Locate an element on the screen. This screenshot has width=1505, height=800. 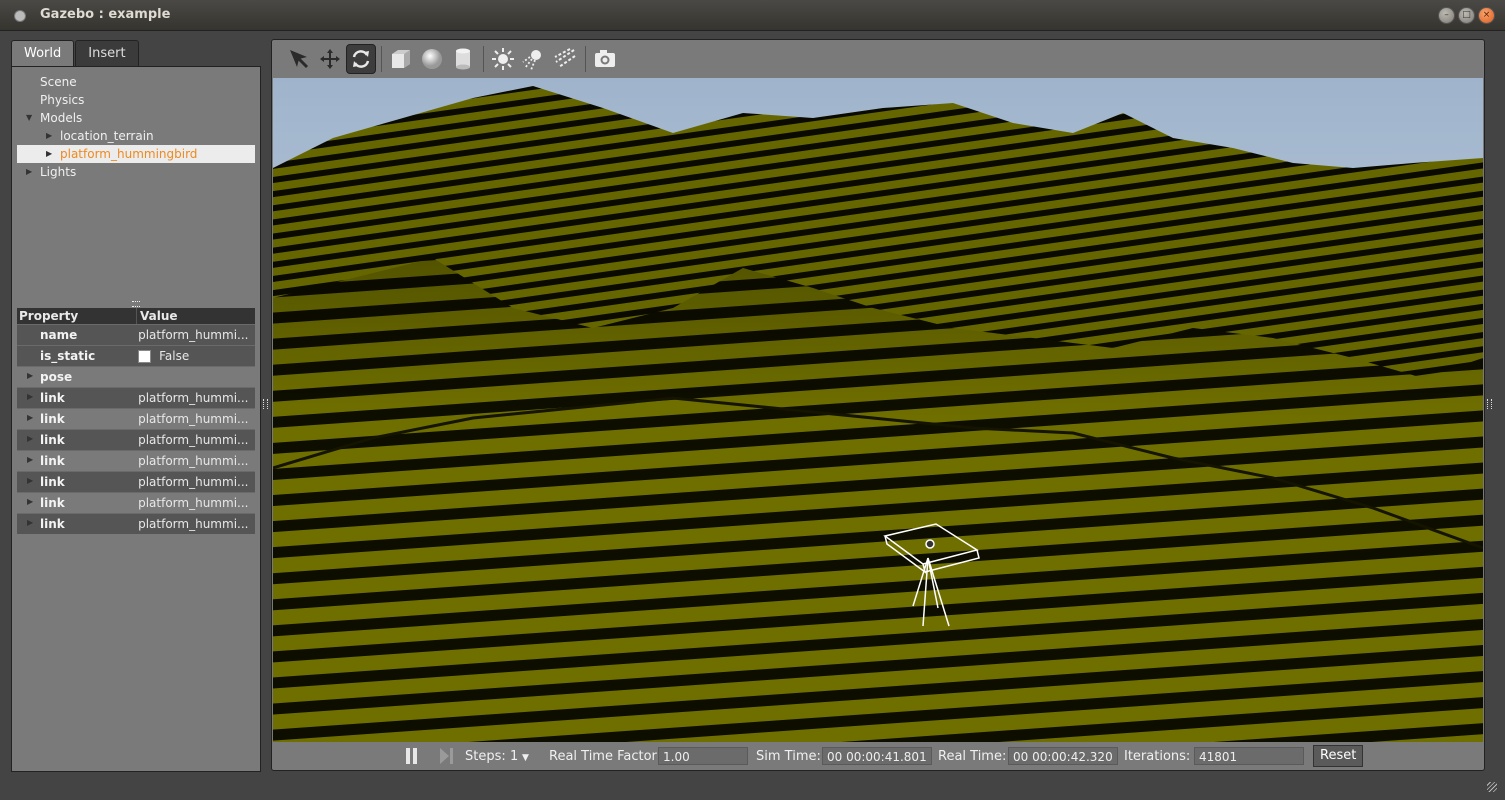
property-name: name is located at coordinates (59, 335).